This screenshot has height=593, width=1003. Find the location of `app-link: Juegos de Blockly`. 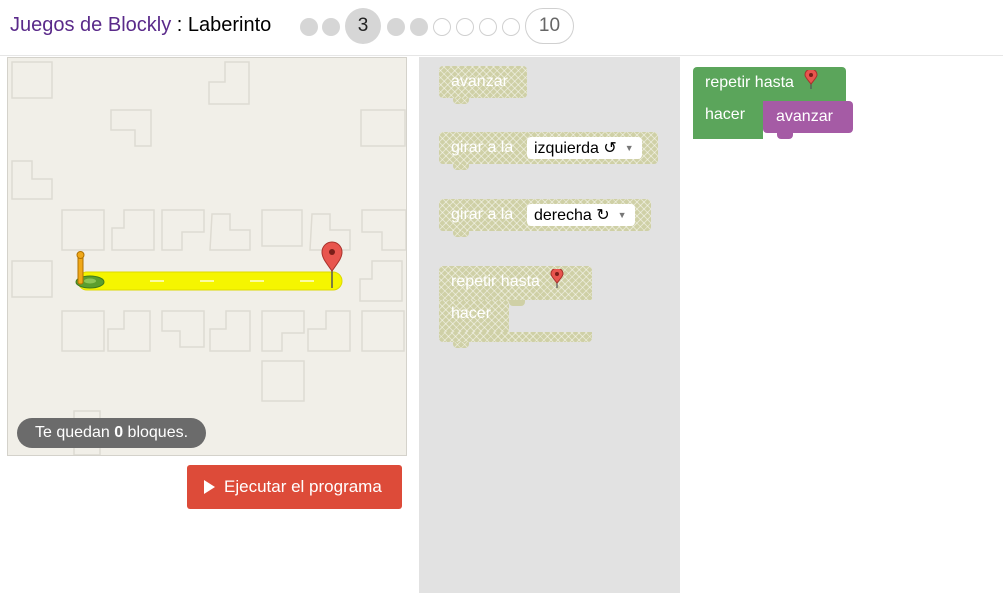

app-link: Juegos de Blockly is located at coordinates (90, 25).